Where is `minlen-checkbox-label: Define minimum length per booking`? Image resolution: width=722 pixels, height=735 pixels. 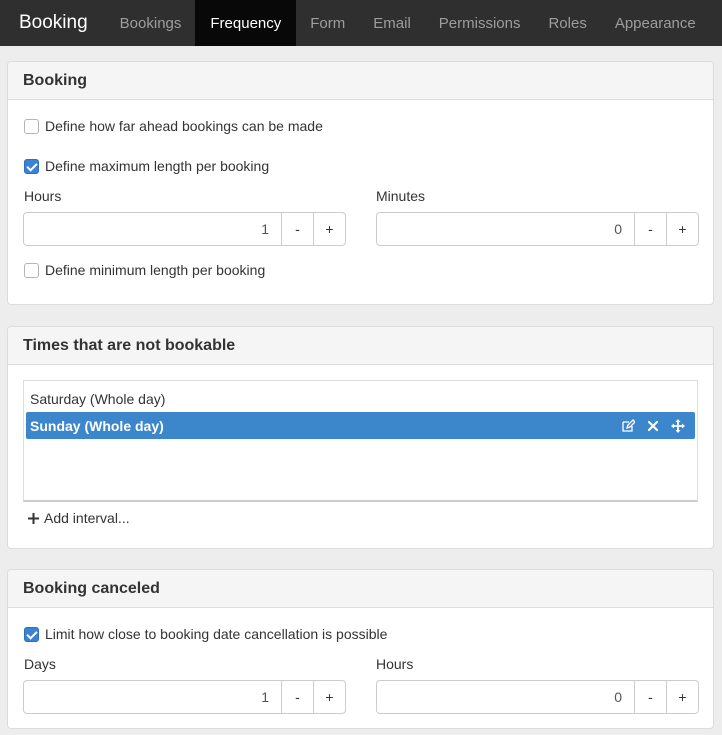
minlen-checkbox-label: Define minimum length per booking is located at coordinates (155, 270).